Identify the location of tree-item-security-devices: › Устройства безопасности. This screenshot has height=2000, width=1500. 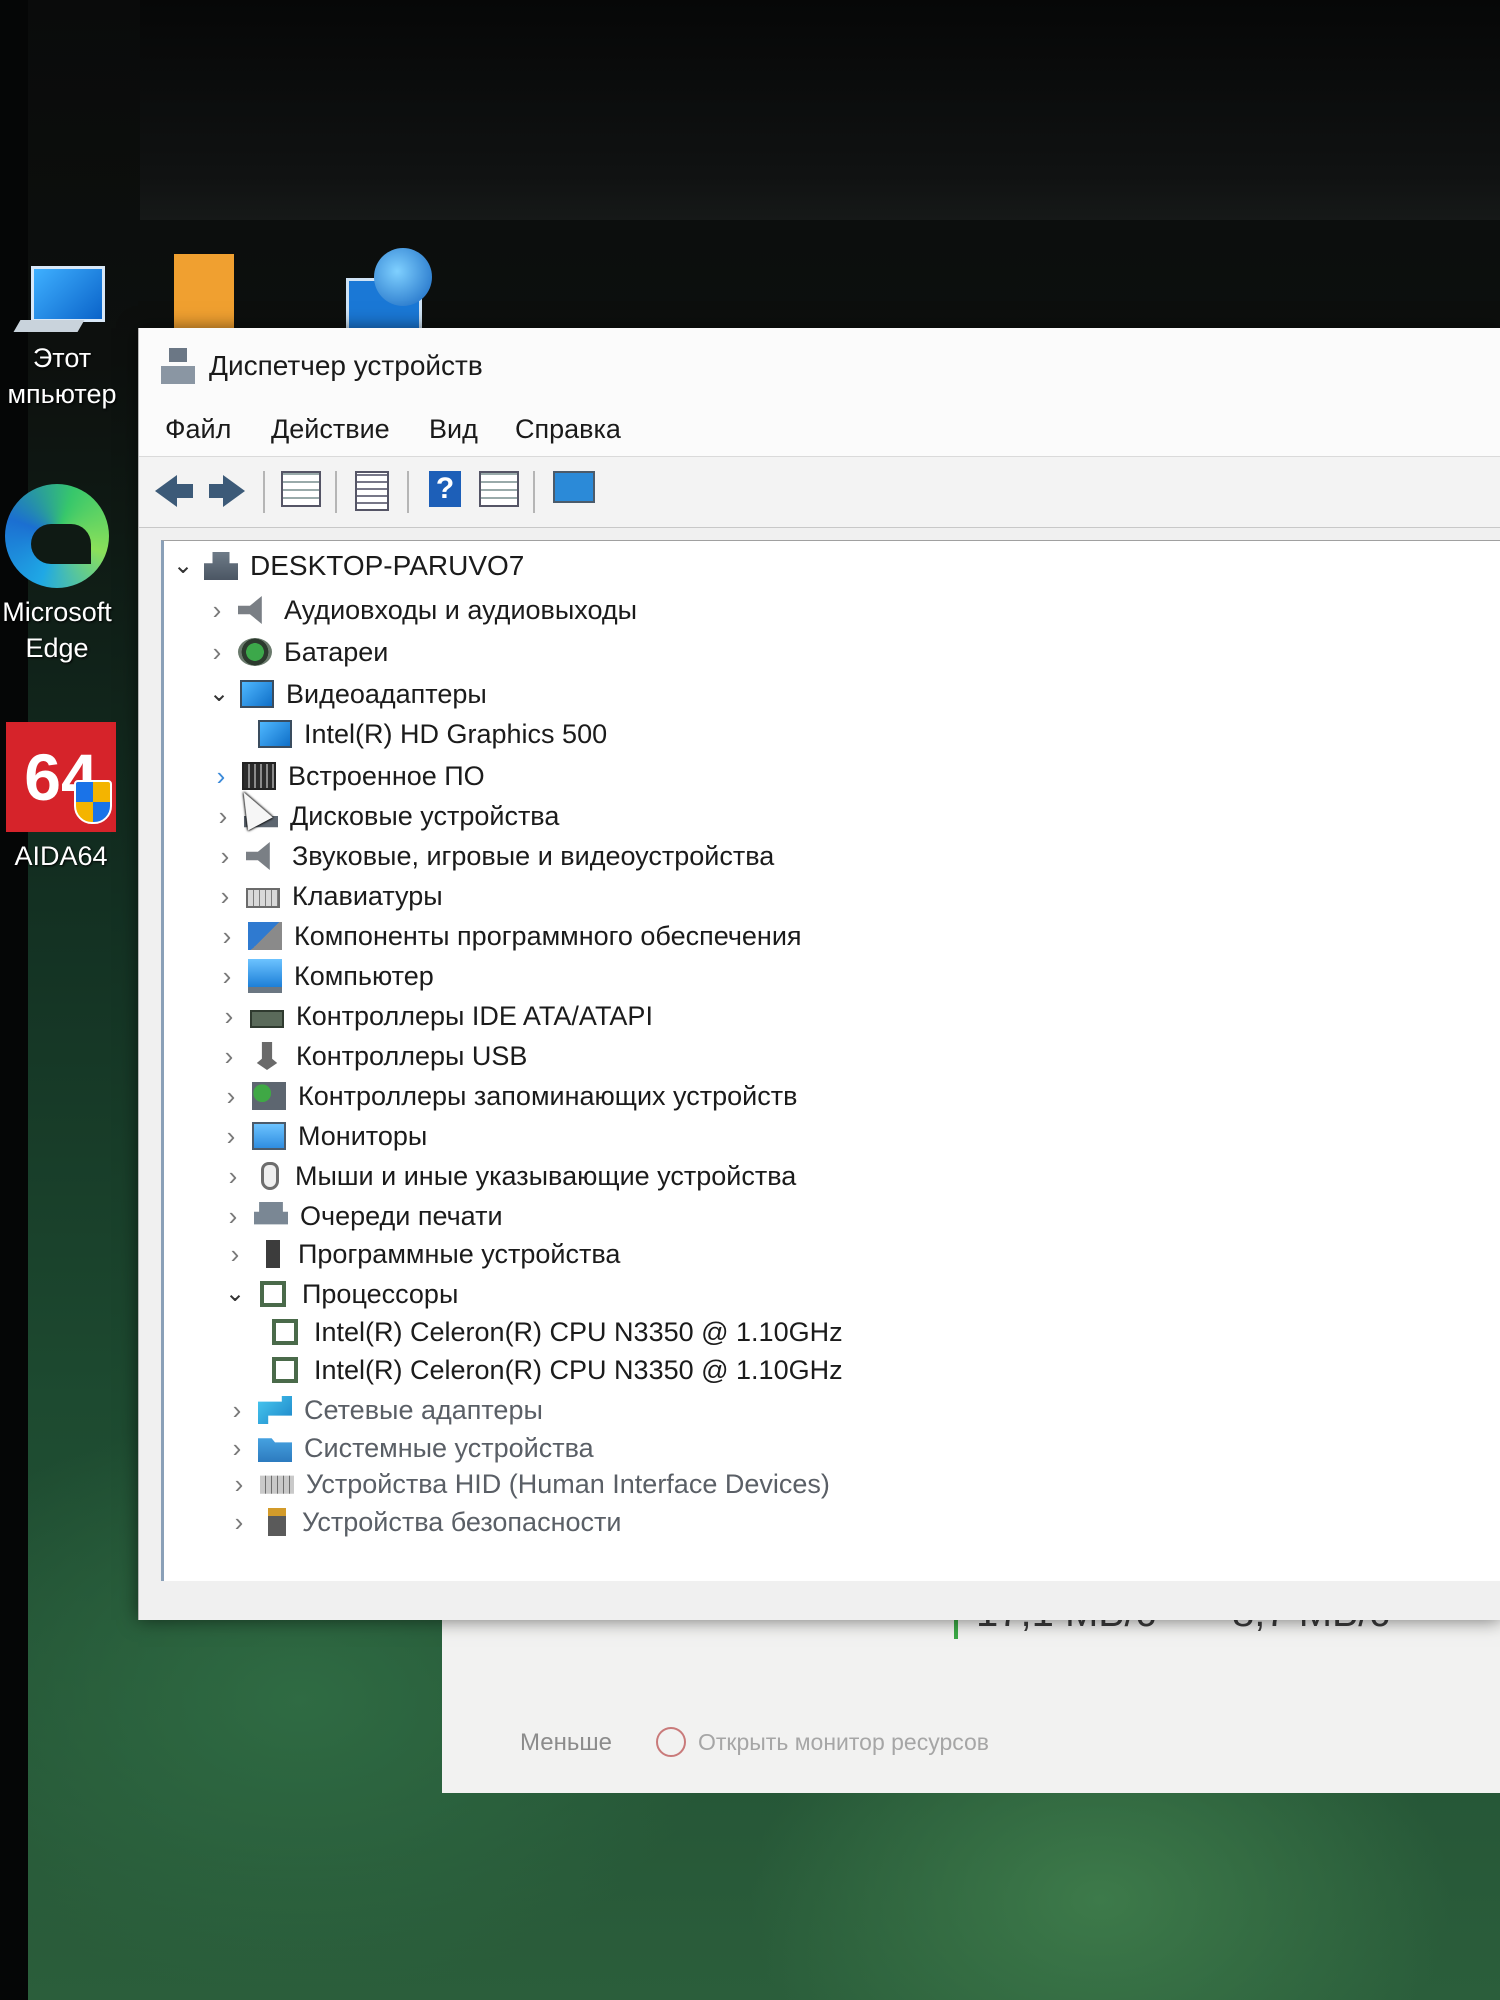
(424, 1522).